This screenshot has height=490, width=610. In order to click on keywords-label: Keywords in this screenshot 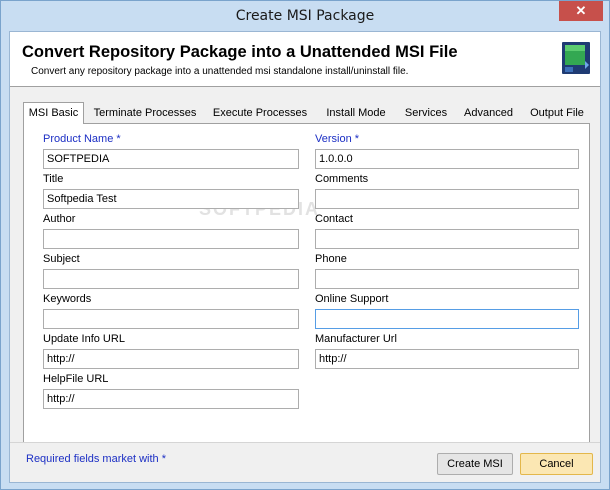, I will do `click(67, 299)`.